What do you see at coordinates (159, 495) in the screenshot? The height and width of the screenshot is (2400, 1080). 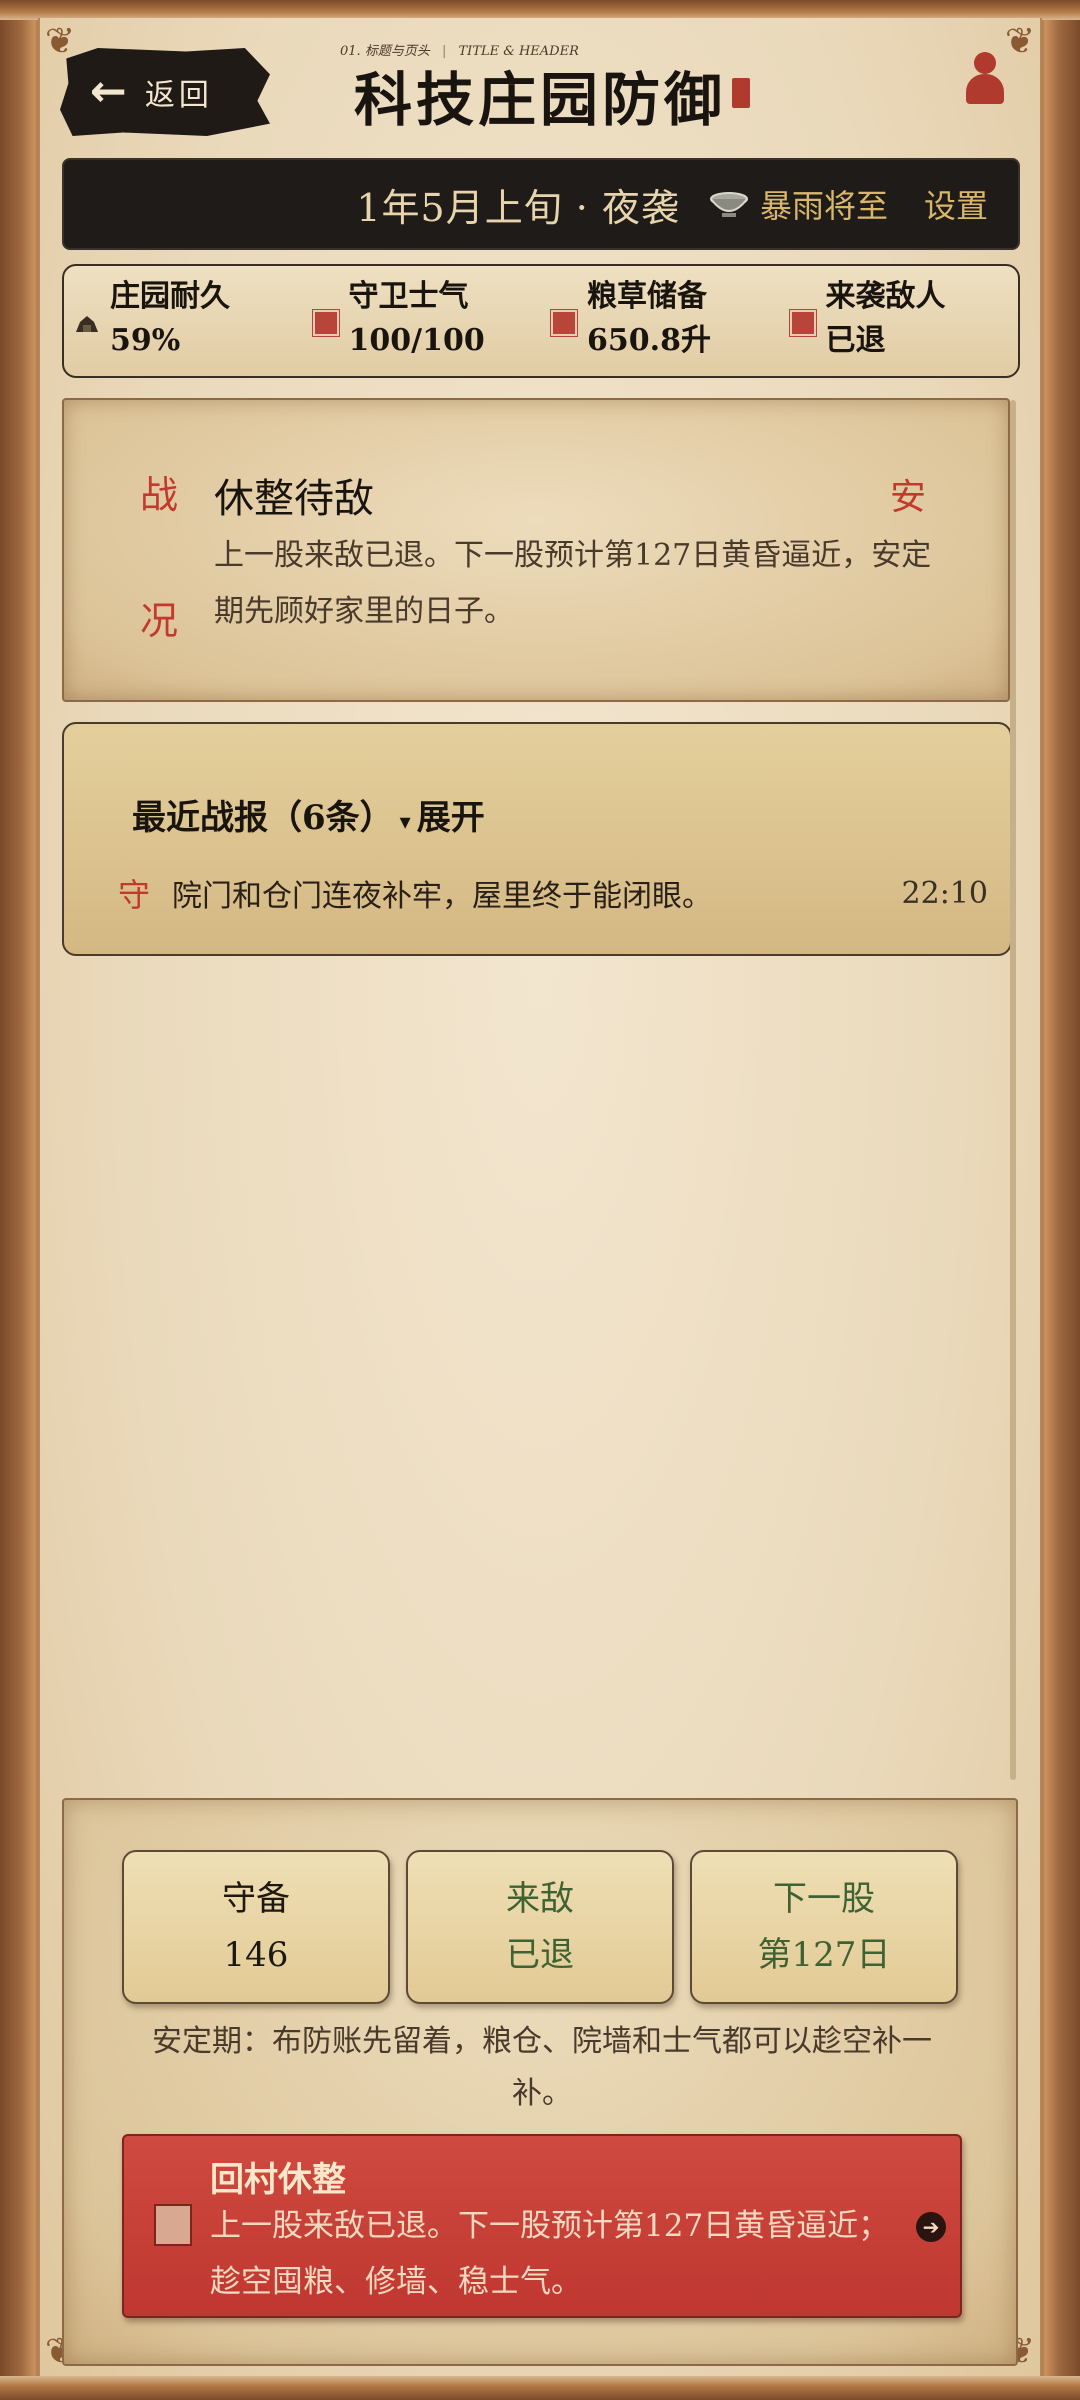 I see `situation-tag-top: 战` at bounding box center [159, 495].